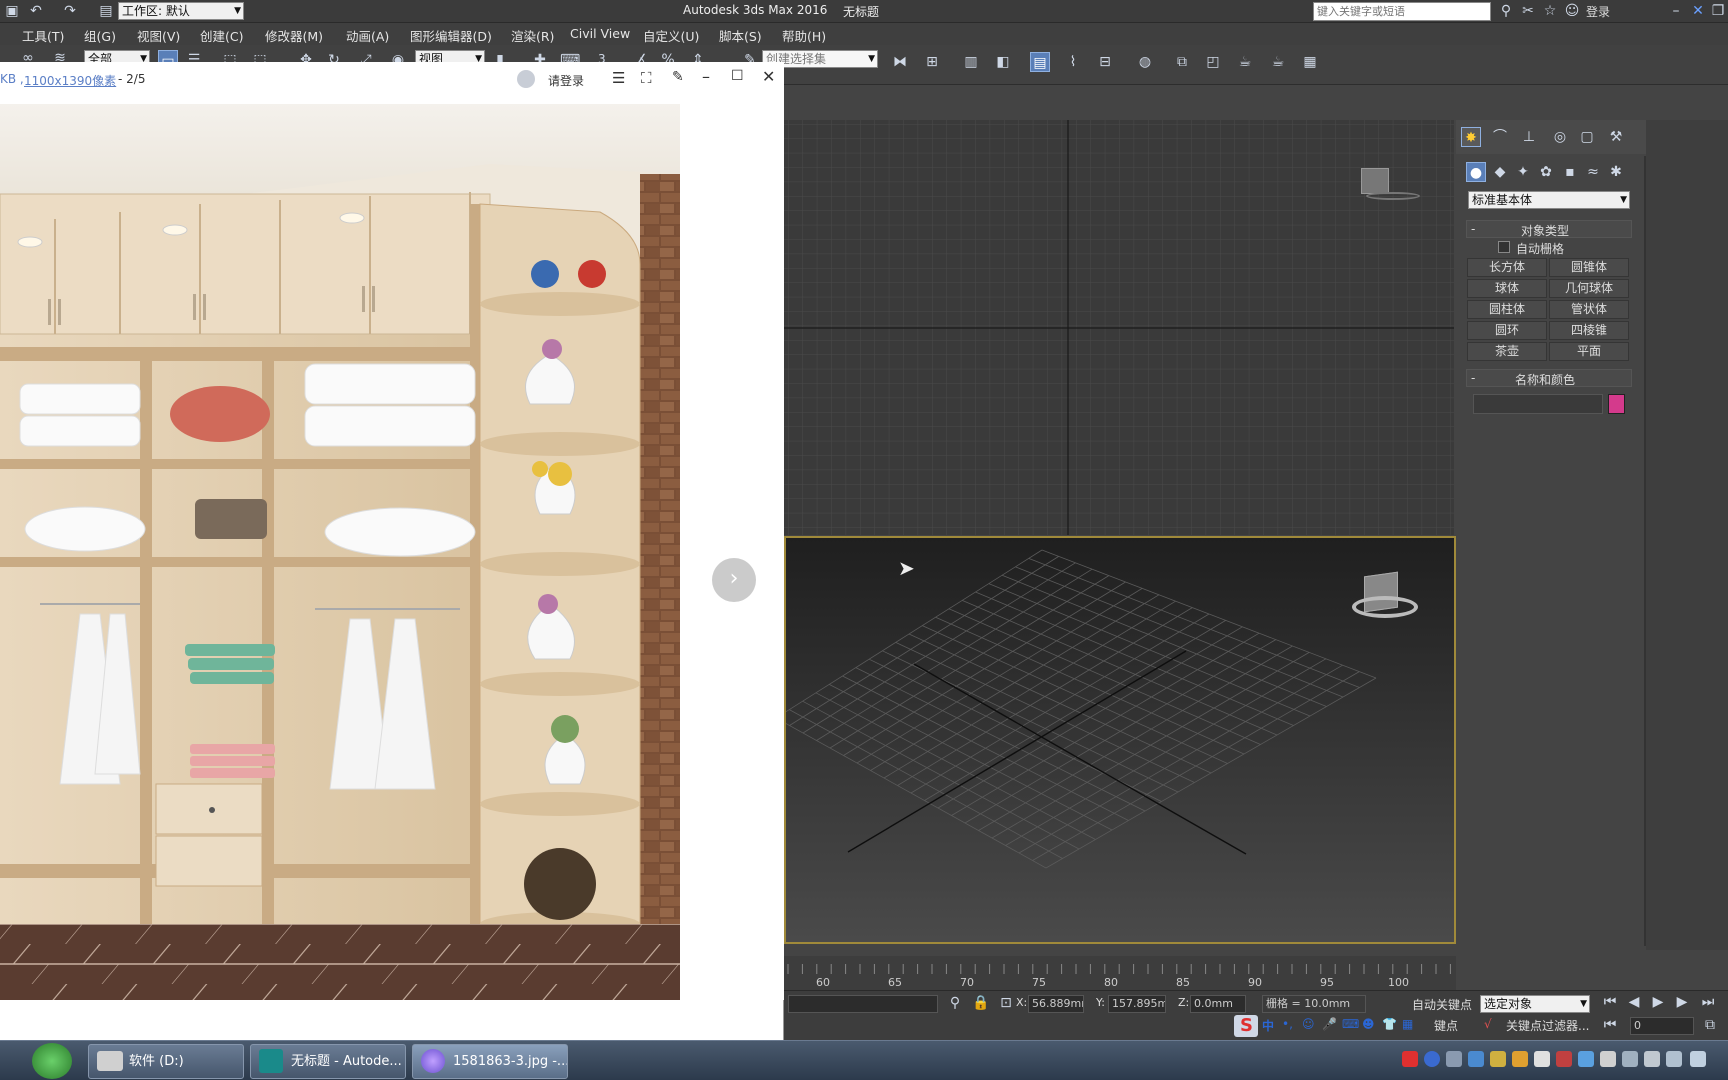  Describe the element at coordinates (1572, 11) in the screenshot. I see `user-icon: ☺` at that location.